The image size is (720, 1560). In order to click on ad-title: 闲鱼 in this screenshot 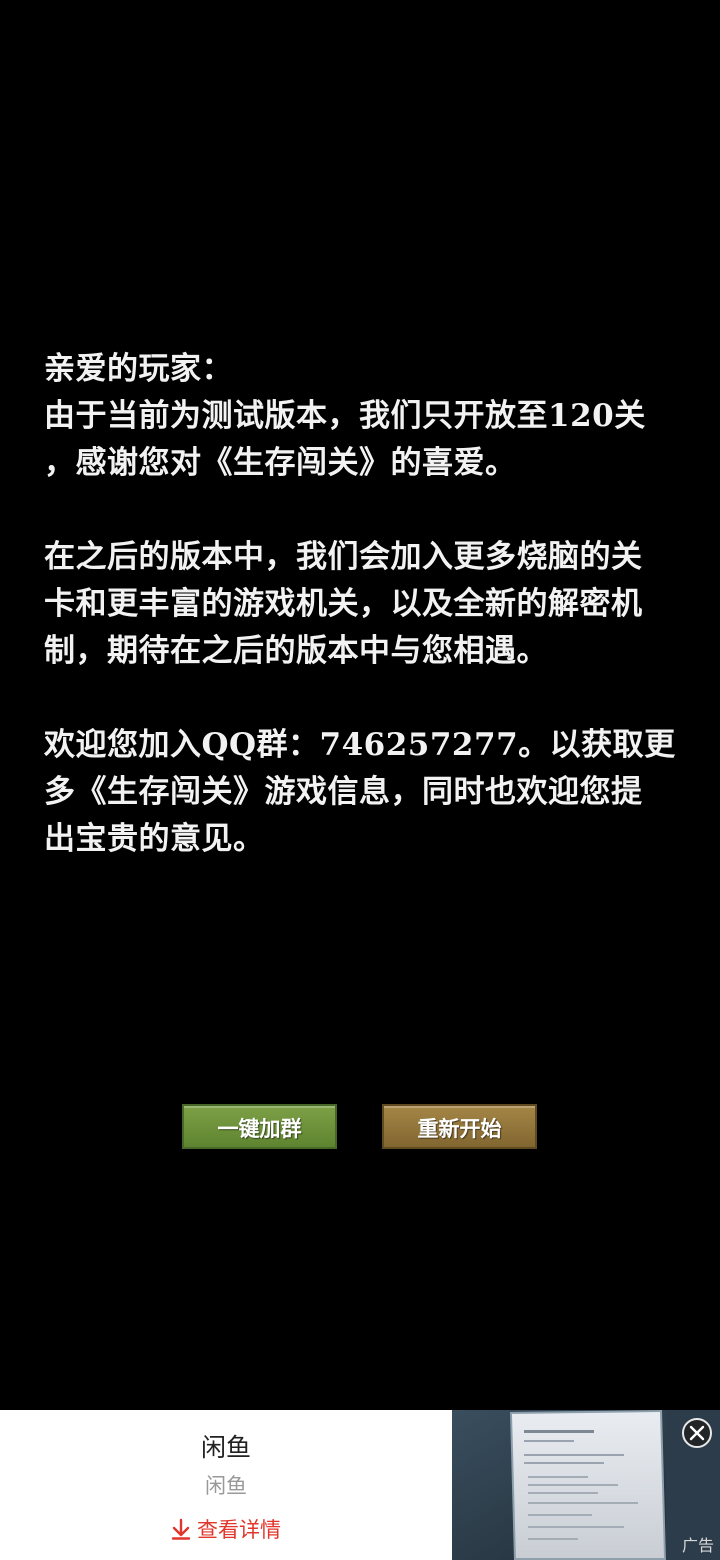, I will do `click(225, 1447)`.